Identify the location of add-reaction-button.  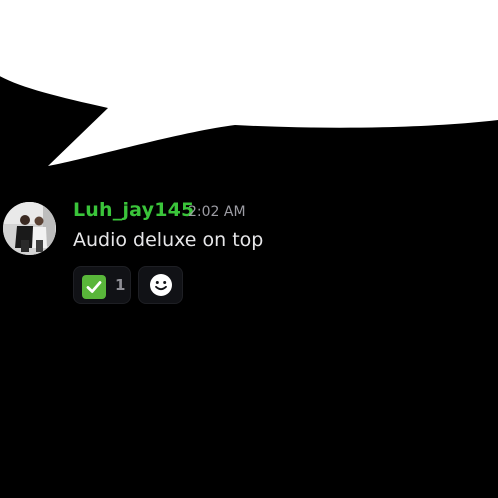
(160, 285).